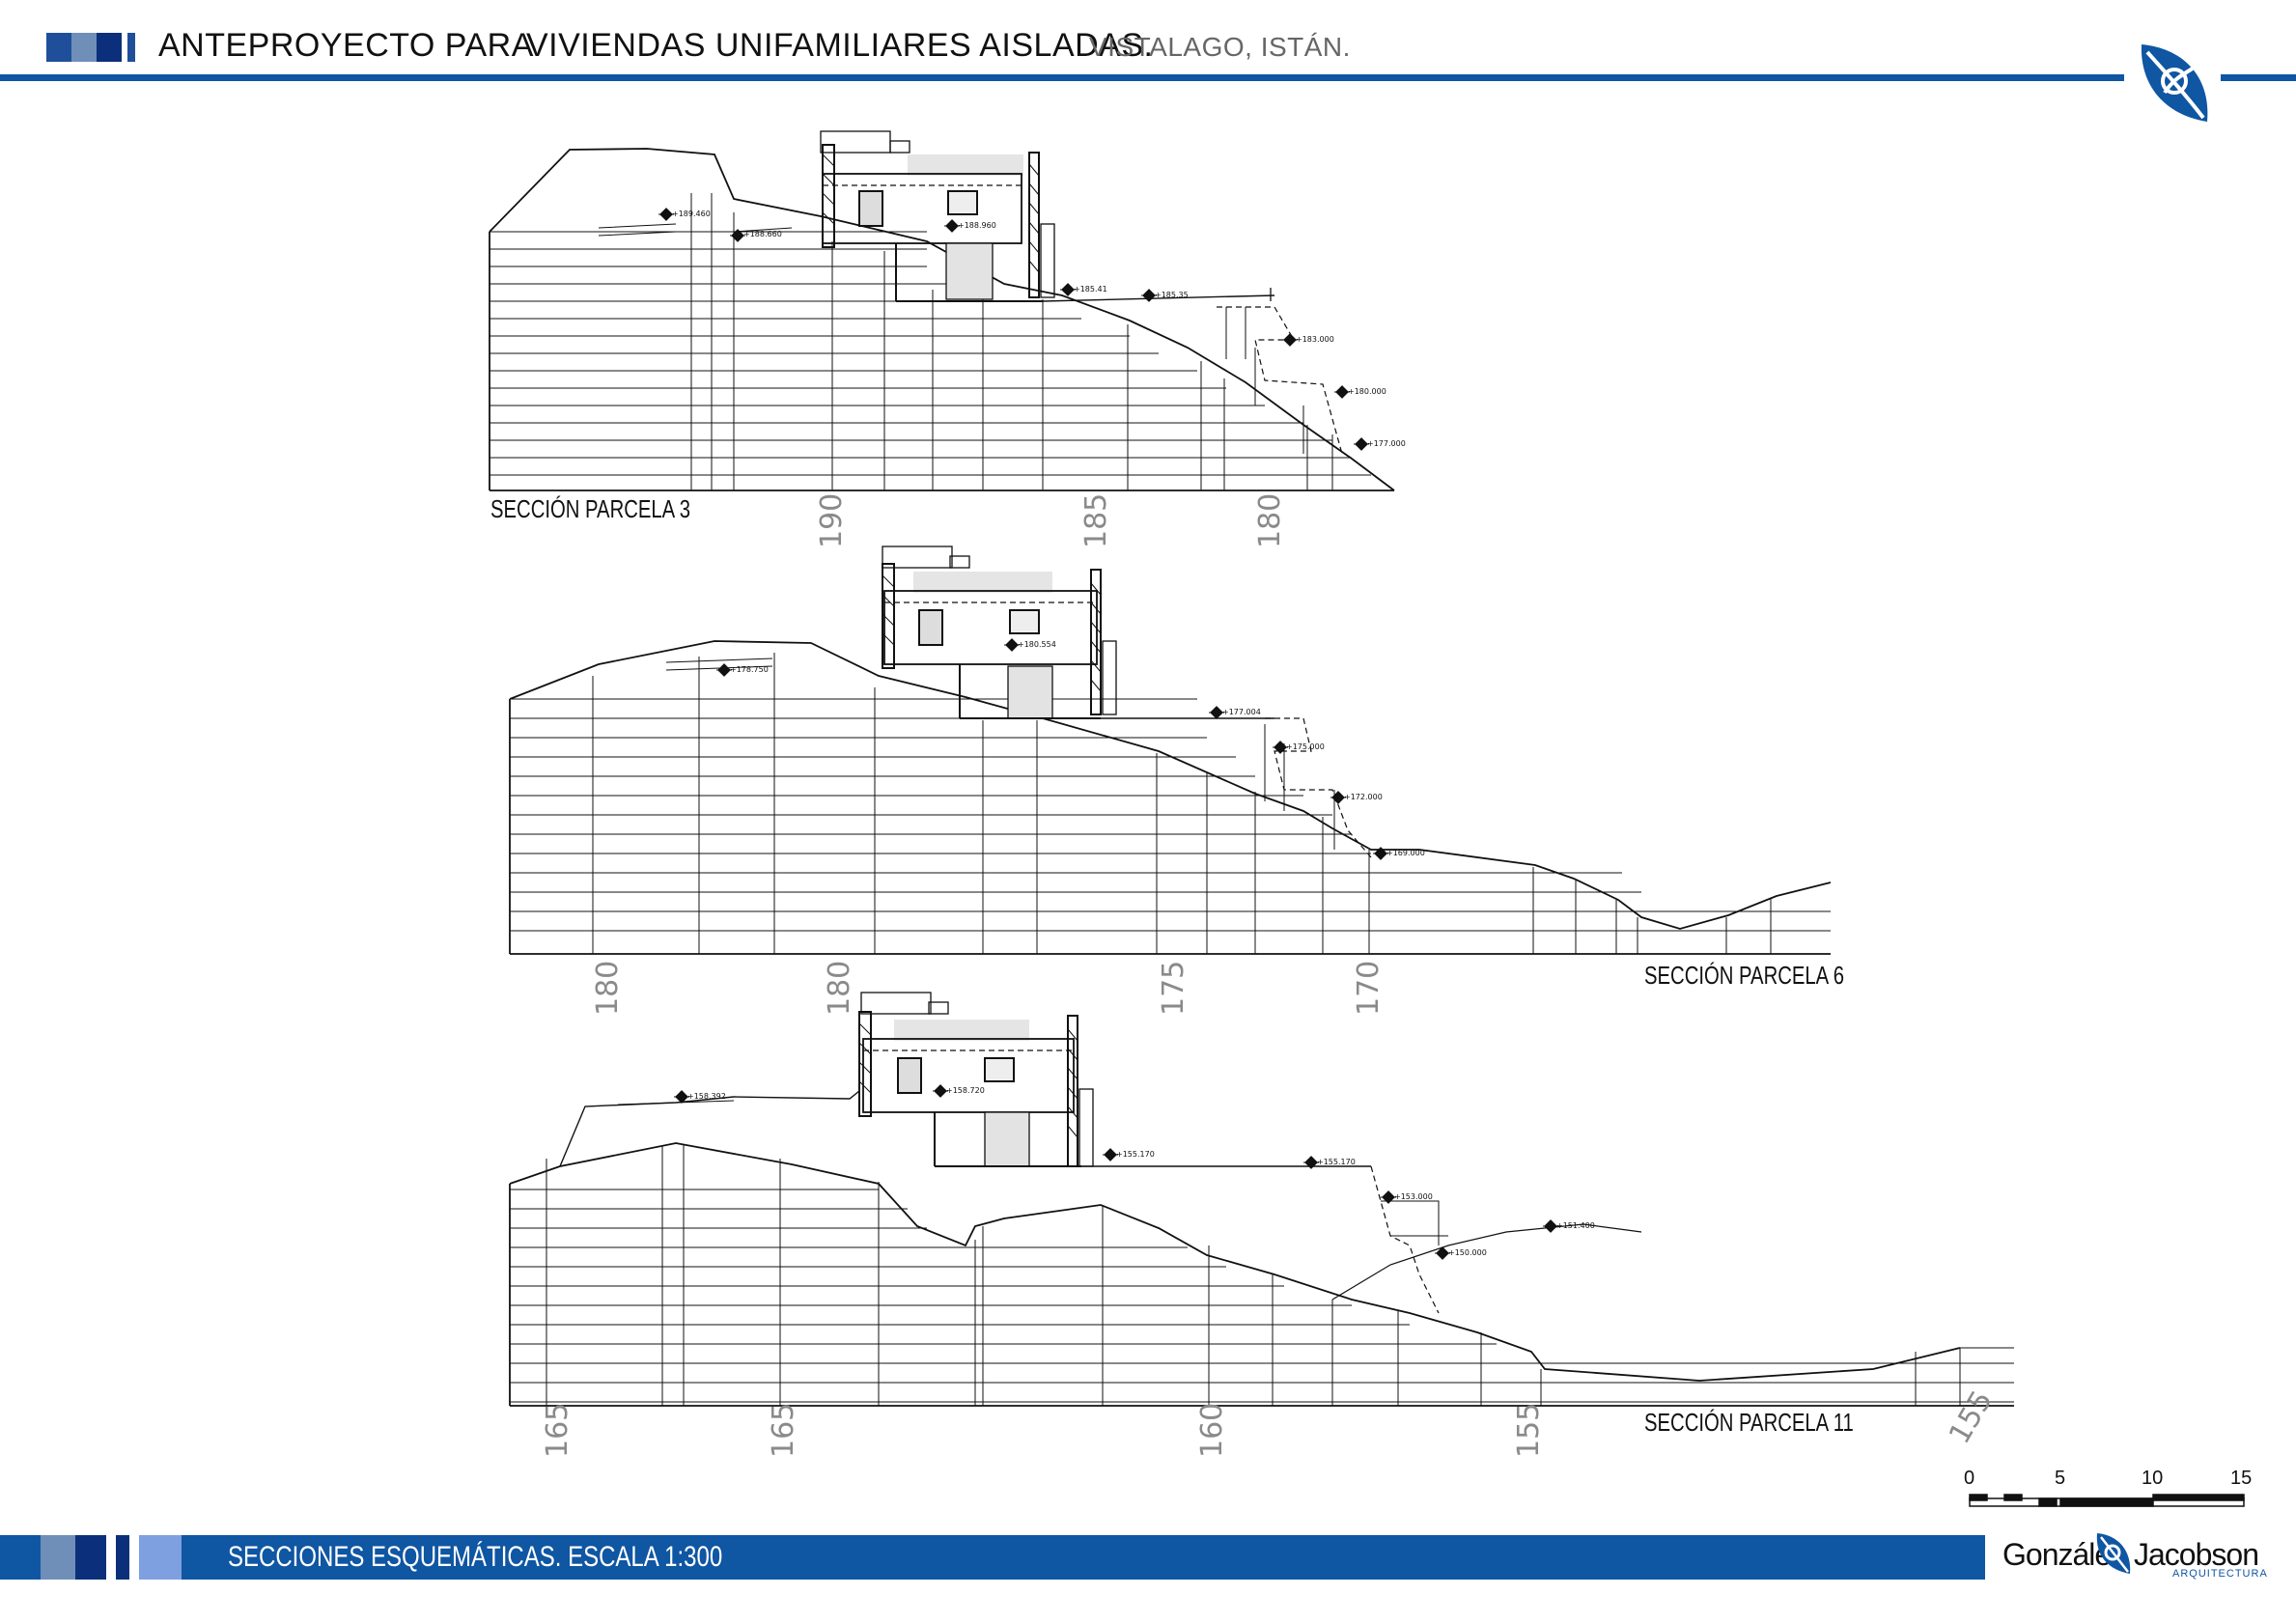  I want to click on level-label: +153.000, so click(1413, 1196).